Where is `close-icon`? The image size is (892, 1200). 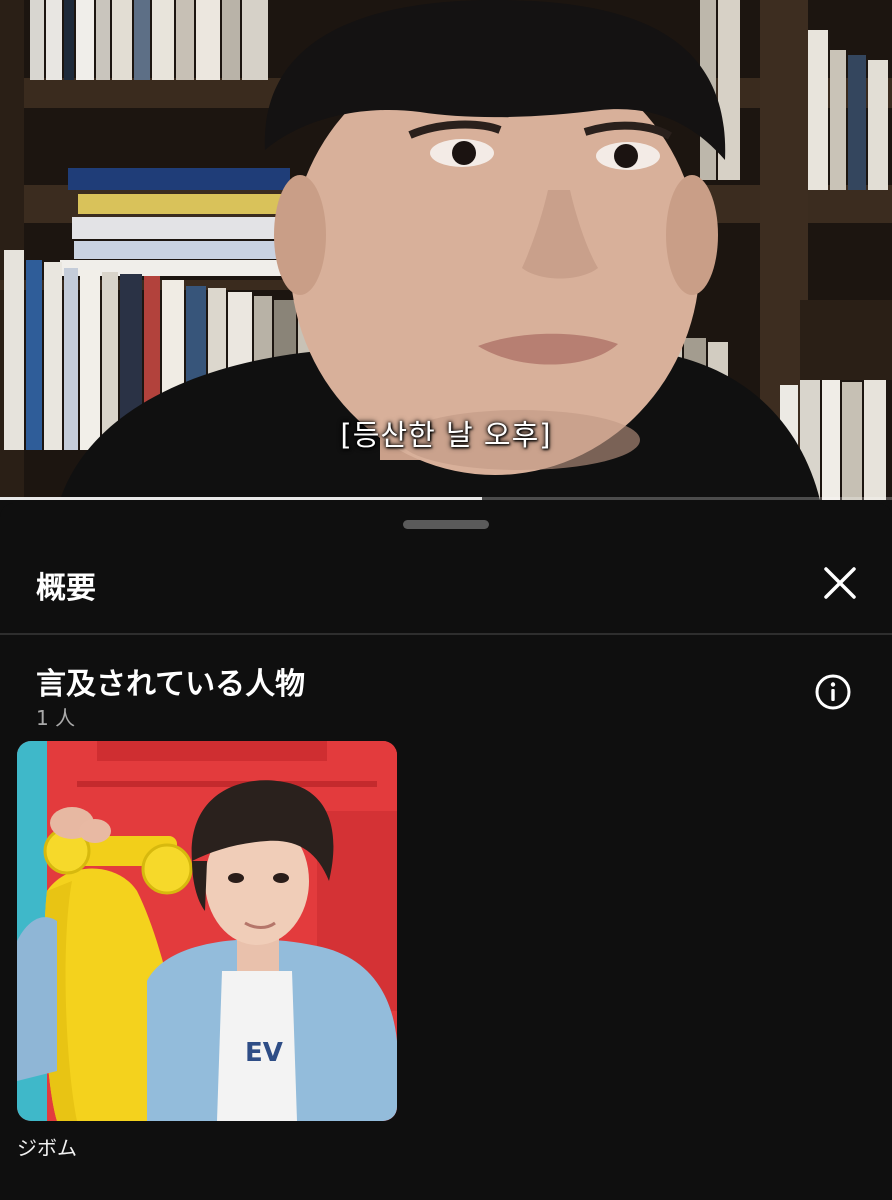 close-icon is located at coordinates (840, 583).